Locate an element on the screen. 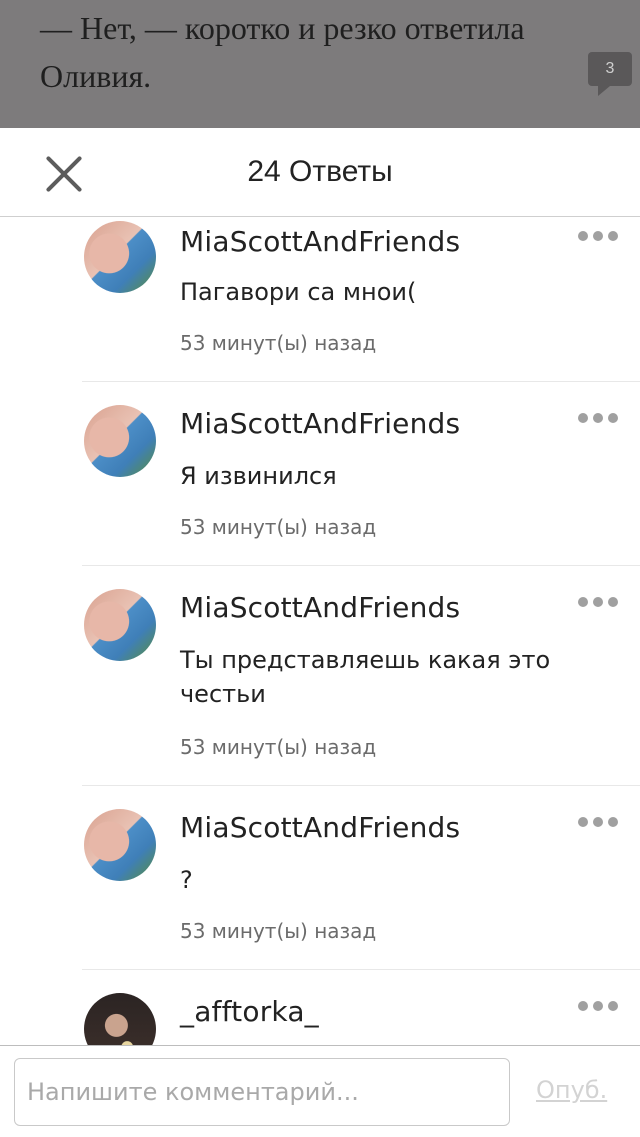 The image size is (640, 1137). comment-text: Пагавори са мнои( is located at coordinates (298, 292).